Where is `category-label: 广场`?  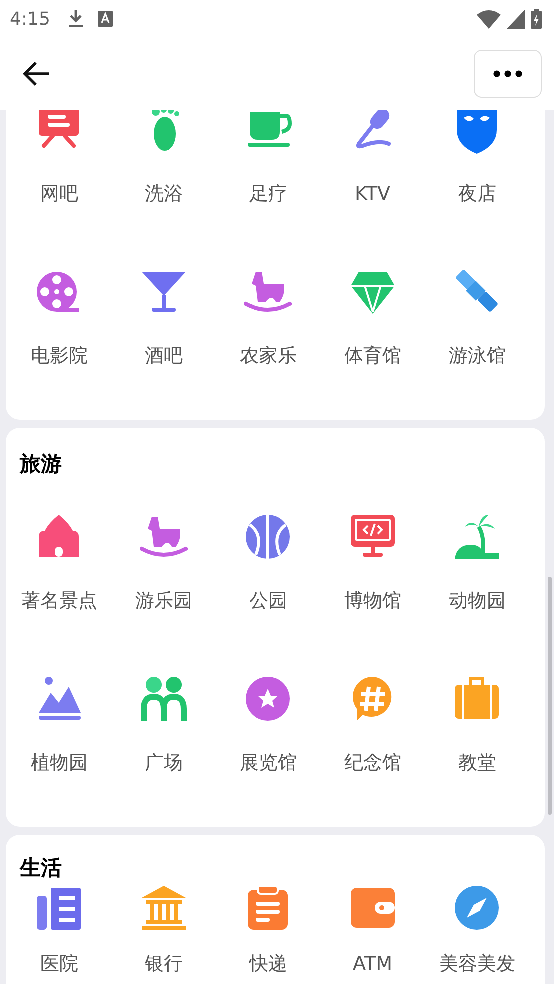
category-label: 广场 is located at coordinates (163, 763).